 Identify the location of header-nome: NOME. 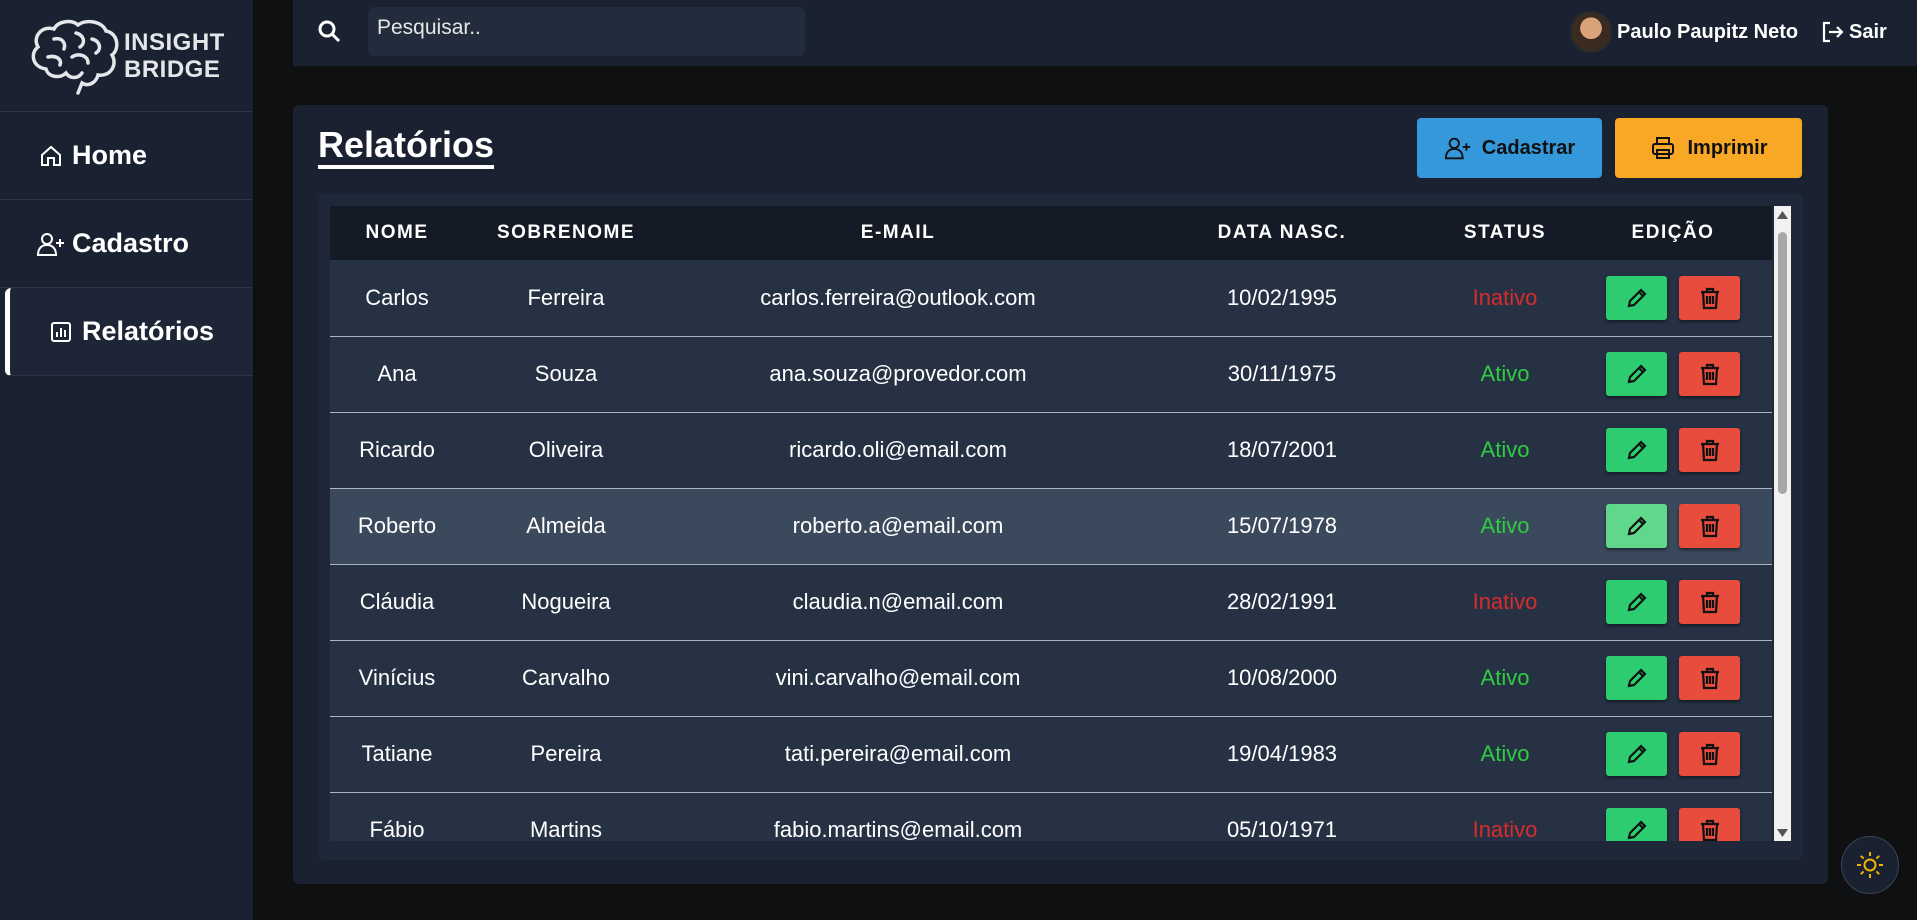
(397, 233).